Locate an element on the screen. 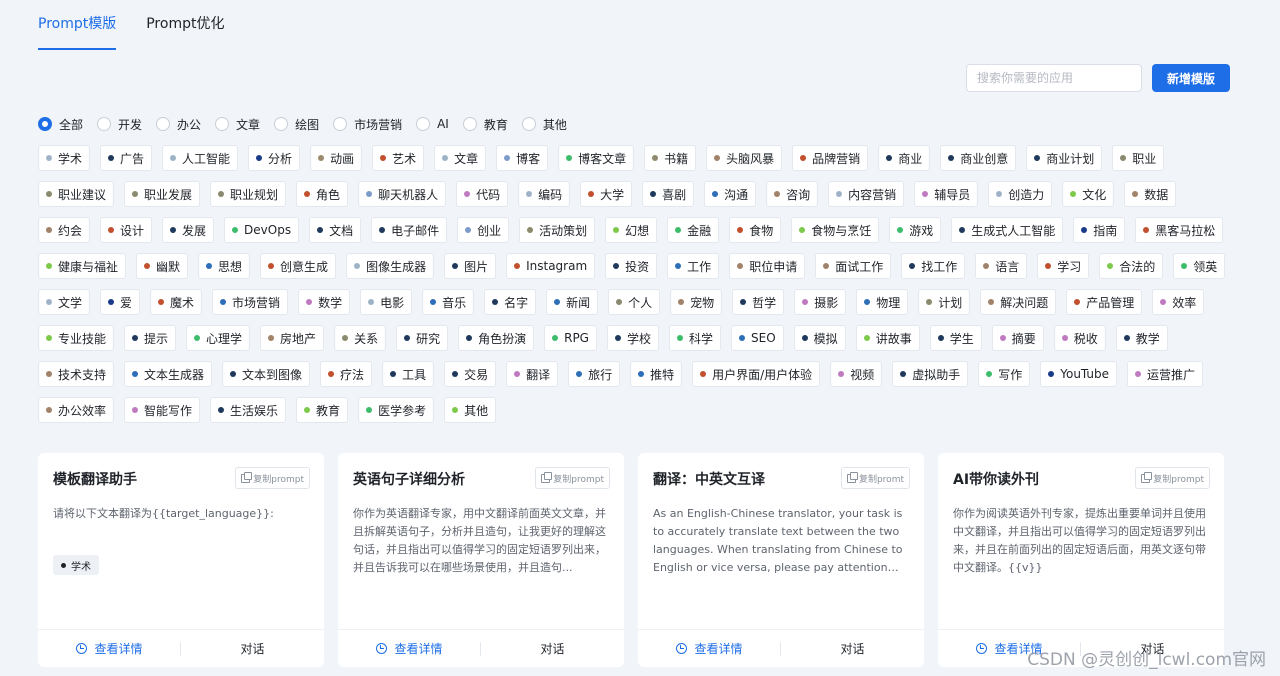 The image size is (1280, 676). tag-chip: 约会 is located at coordinates (64, 230).